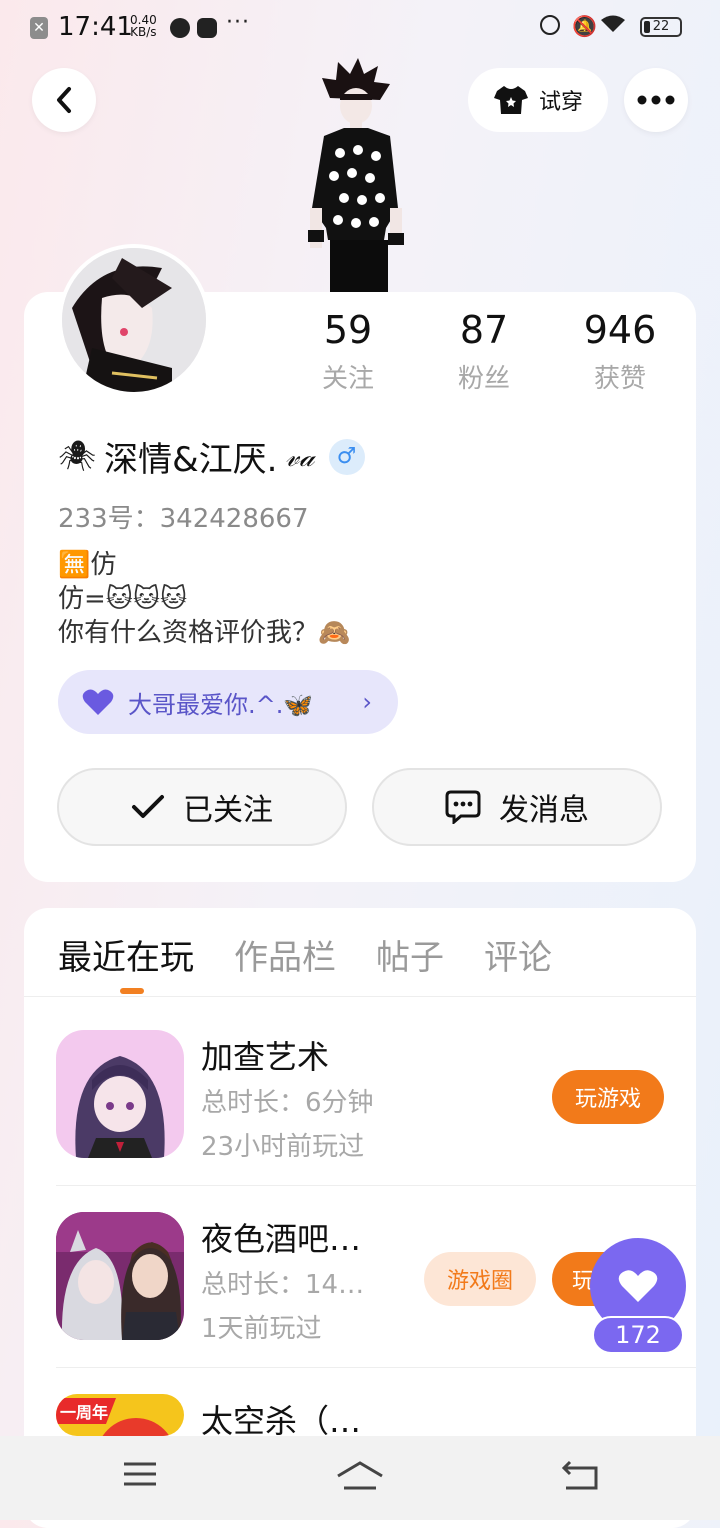  I want to click on back-button, so click(64, 100).